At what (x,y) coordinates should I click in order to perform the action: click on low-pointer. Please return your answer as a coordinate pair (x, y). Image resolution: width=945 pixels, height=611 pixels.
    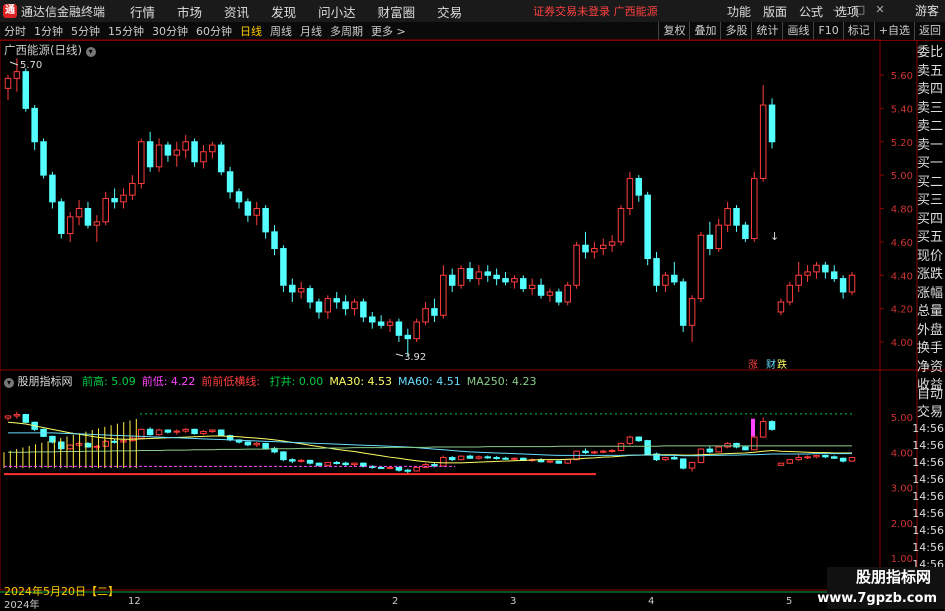
    Looking at the image, I should click on (399, 355).